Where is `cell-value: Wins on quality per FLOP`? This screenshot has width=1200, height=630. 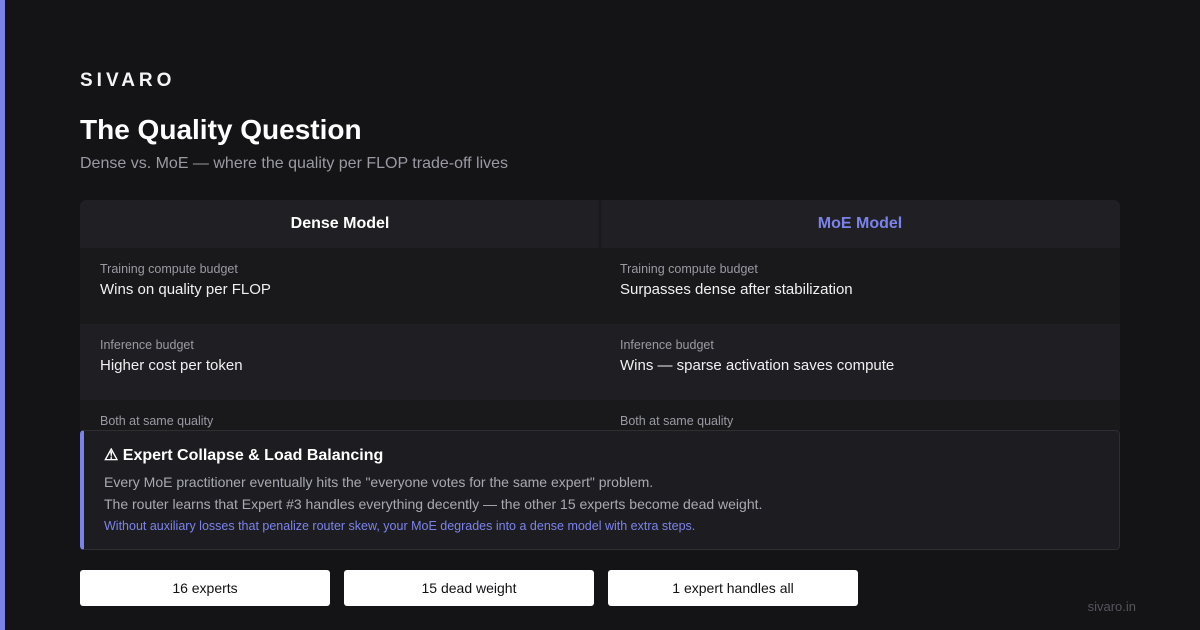
cell-value: Wins on quality per FLOP is located at coordinates (185, 289).